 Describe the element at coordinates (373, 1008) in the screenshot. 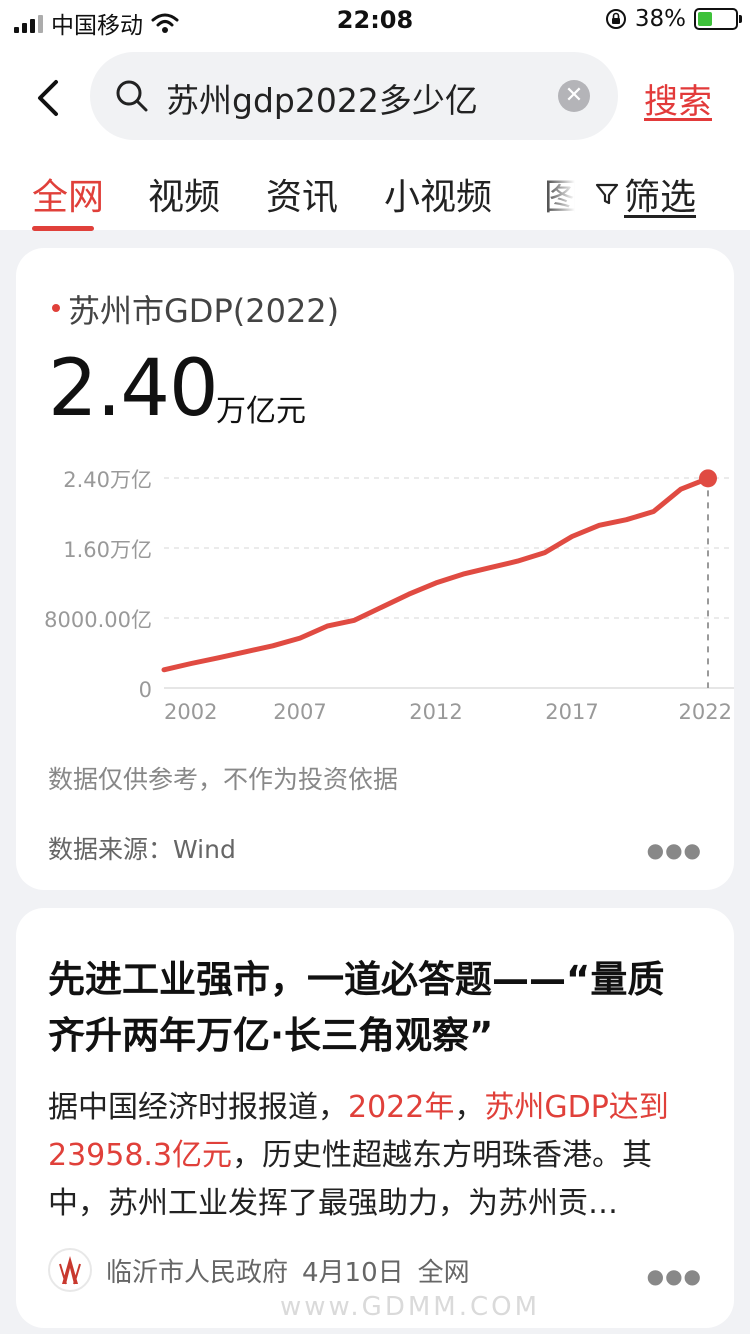

I see `article-title: 先进工业强市，一道必答题——“量质齐升两年万亿·长三角观察”` at that location.